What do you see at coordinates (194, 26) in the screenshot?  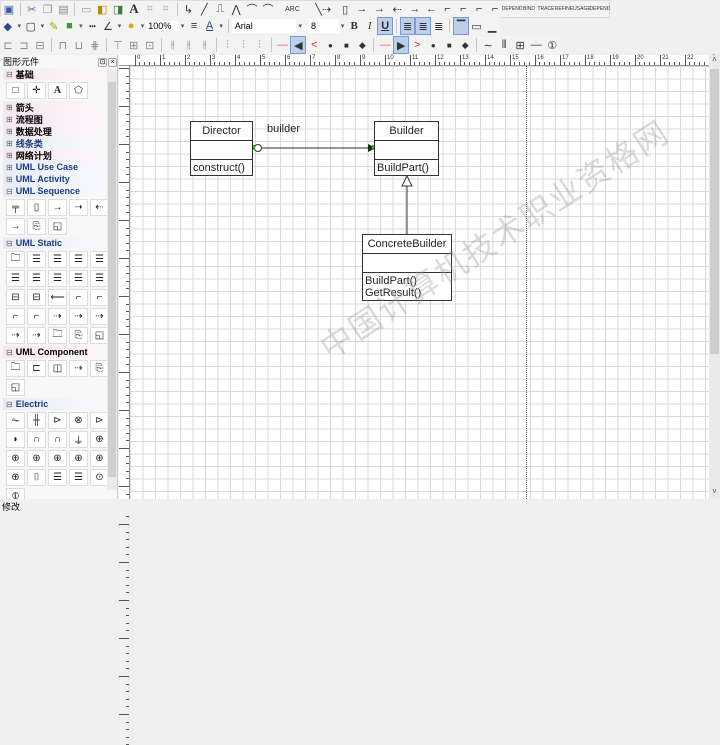 I see `line-width-icon: ≡` at bounding box center [194, 26].